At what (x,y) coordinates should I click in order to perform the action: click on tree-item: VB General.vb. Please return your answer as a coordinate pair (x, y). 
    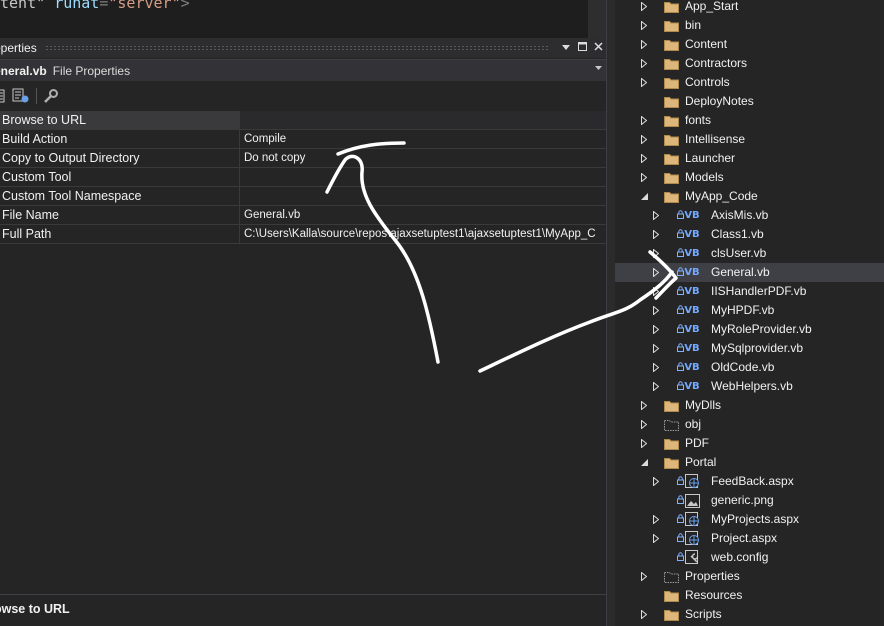
    Looking at the image, I should click on (749, 272).